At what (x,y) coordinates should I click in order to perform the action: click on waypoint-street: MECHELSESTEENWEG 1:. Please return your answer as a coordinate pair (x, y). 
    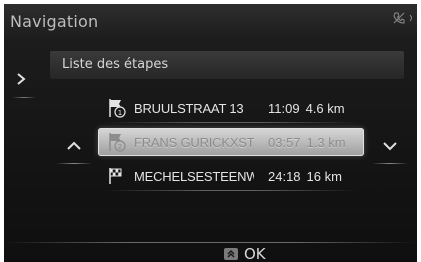
    Looking at the image, I should click on (194, 176).